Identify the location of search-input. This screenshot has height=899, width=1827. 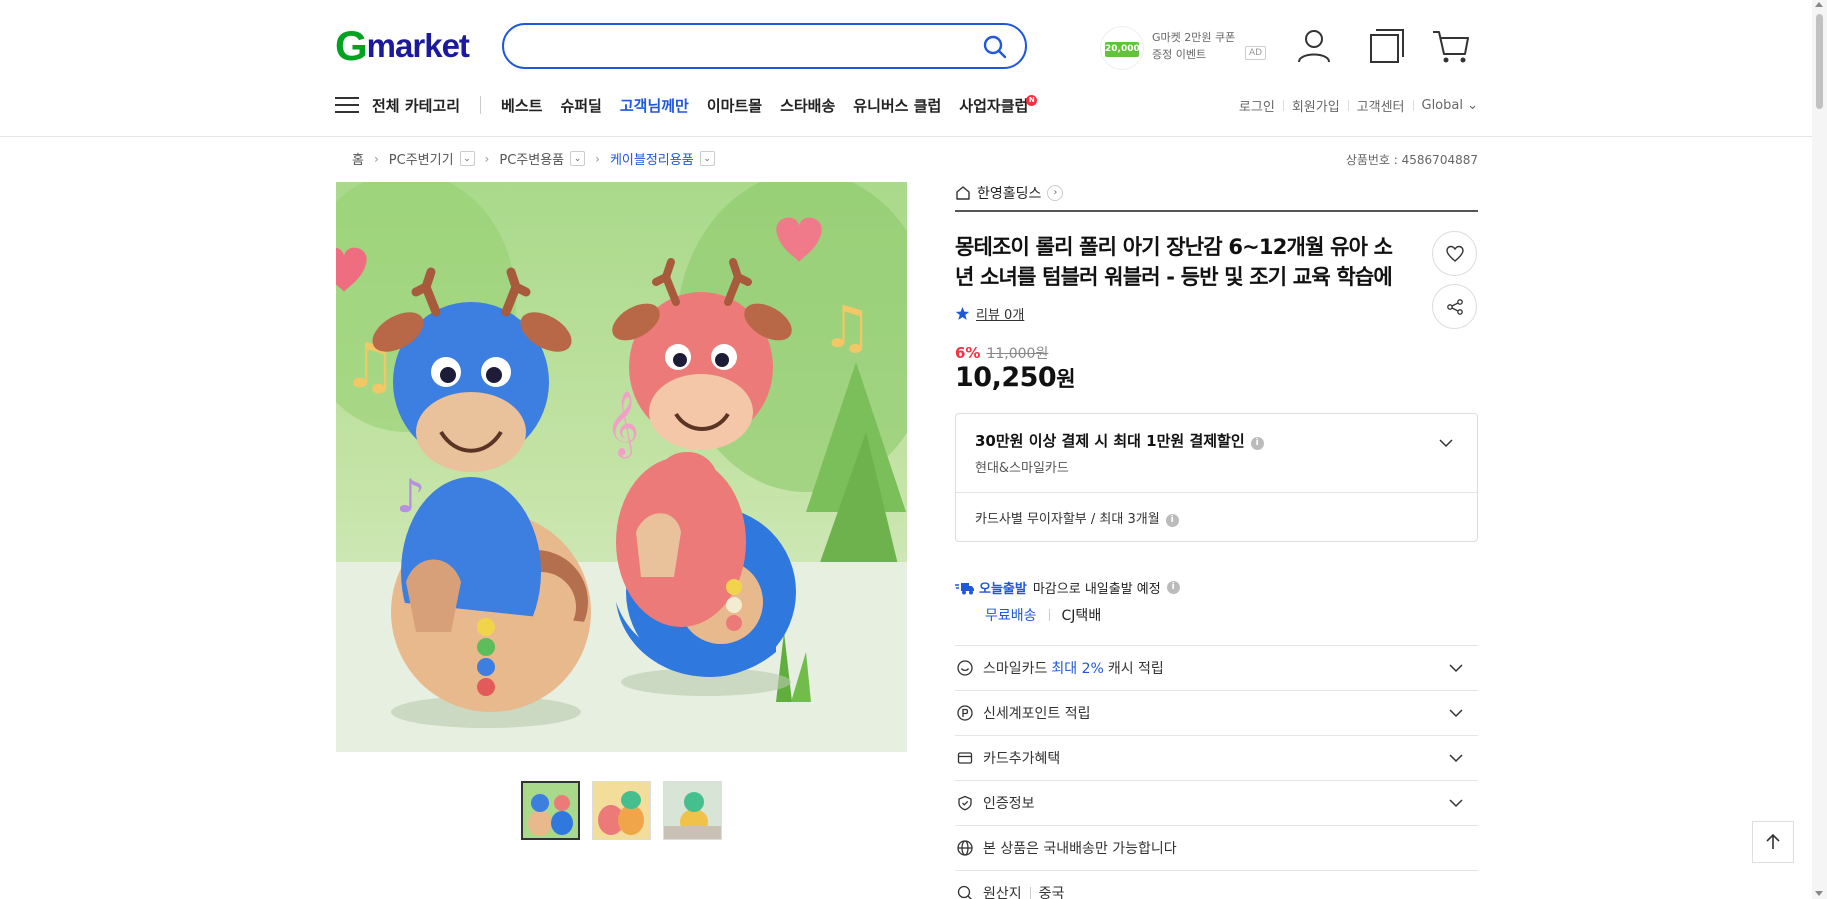
(744, 46).